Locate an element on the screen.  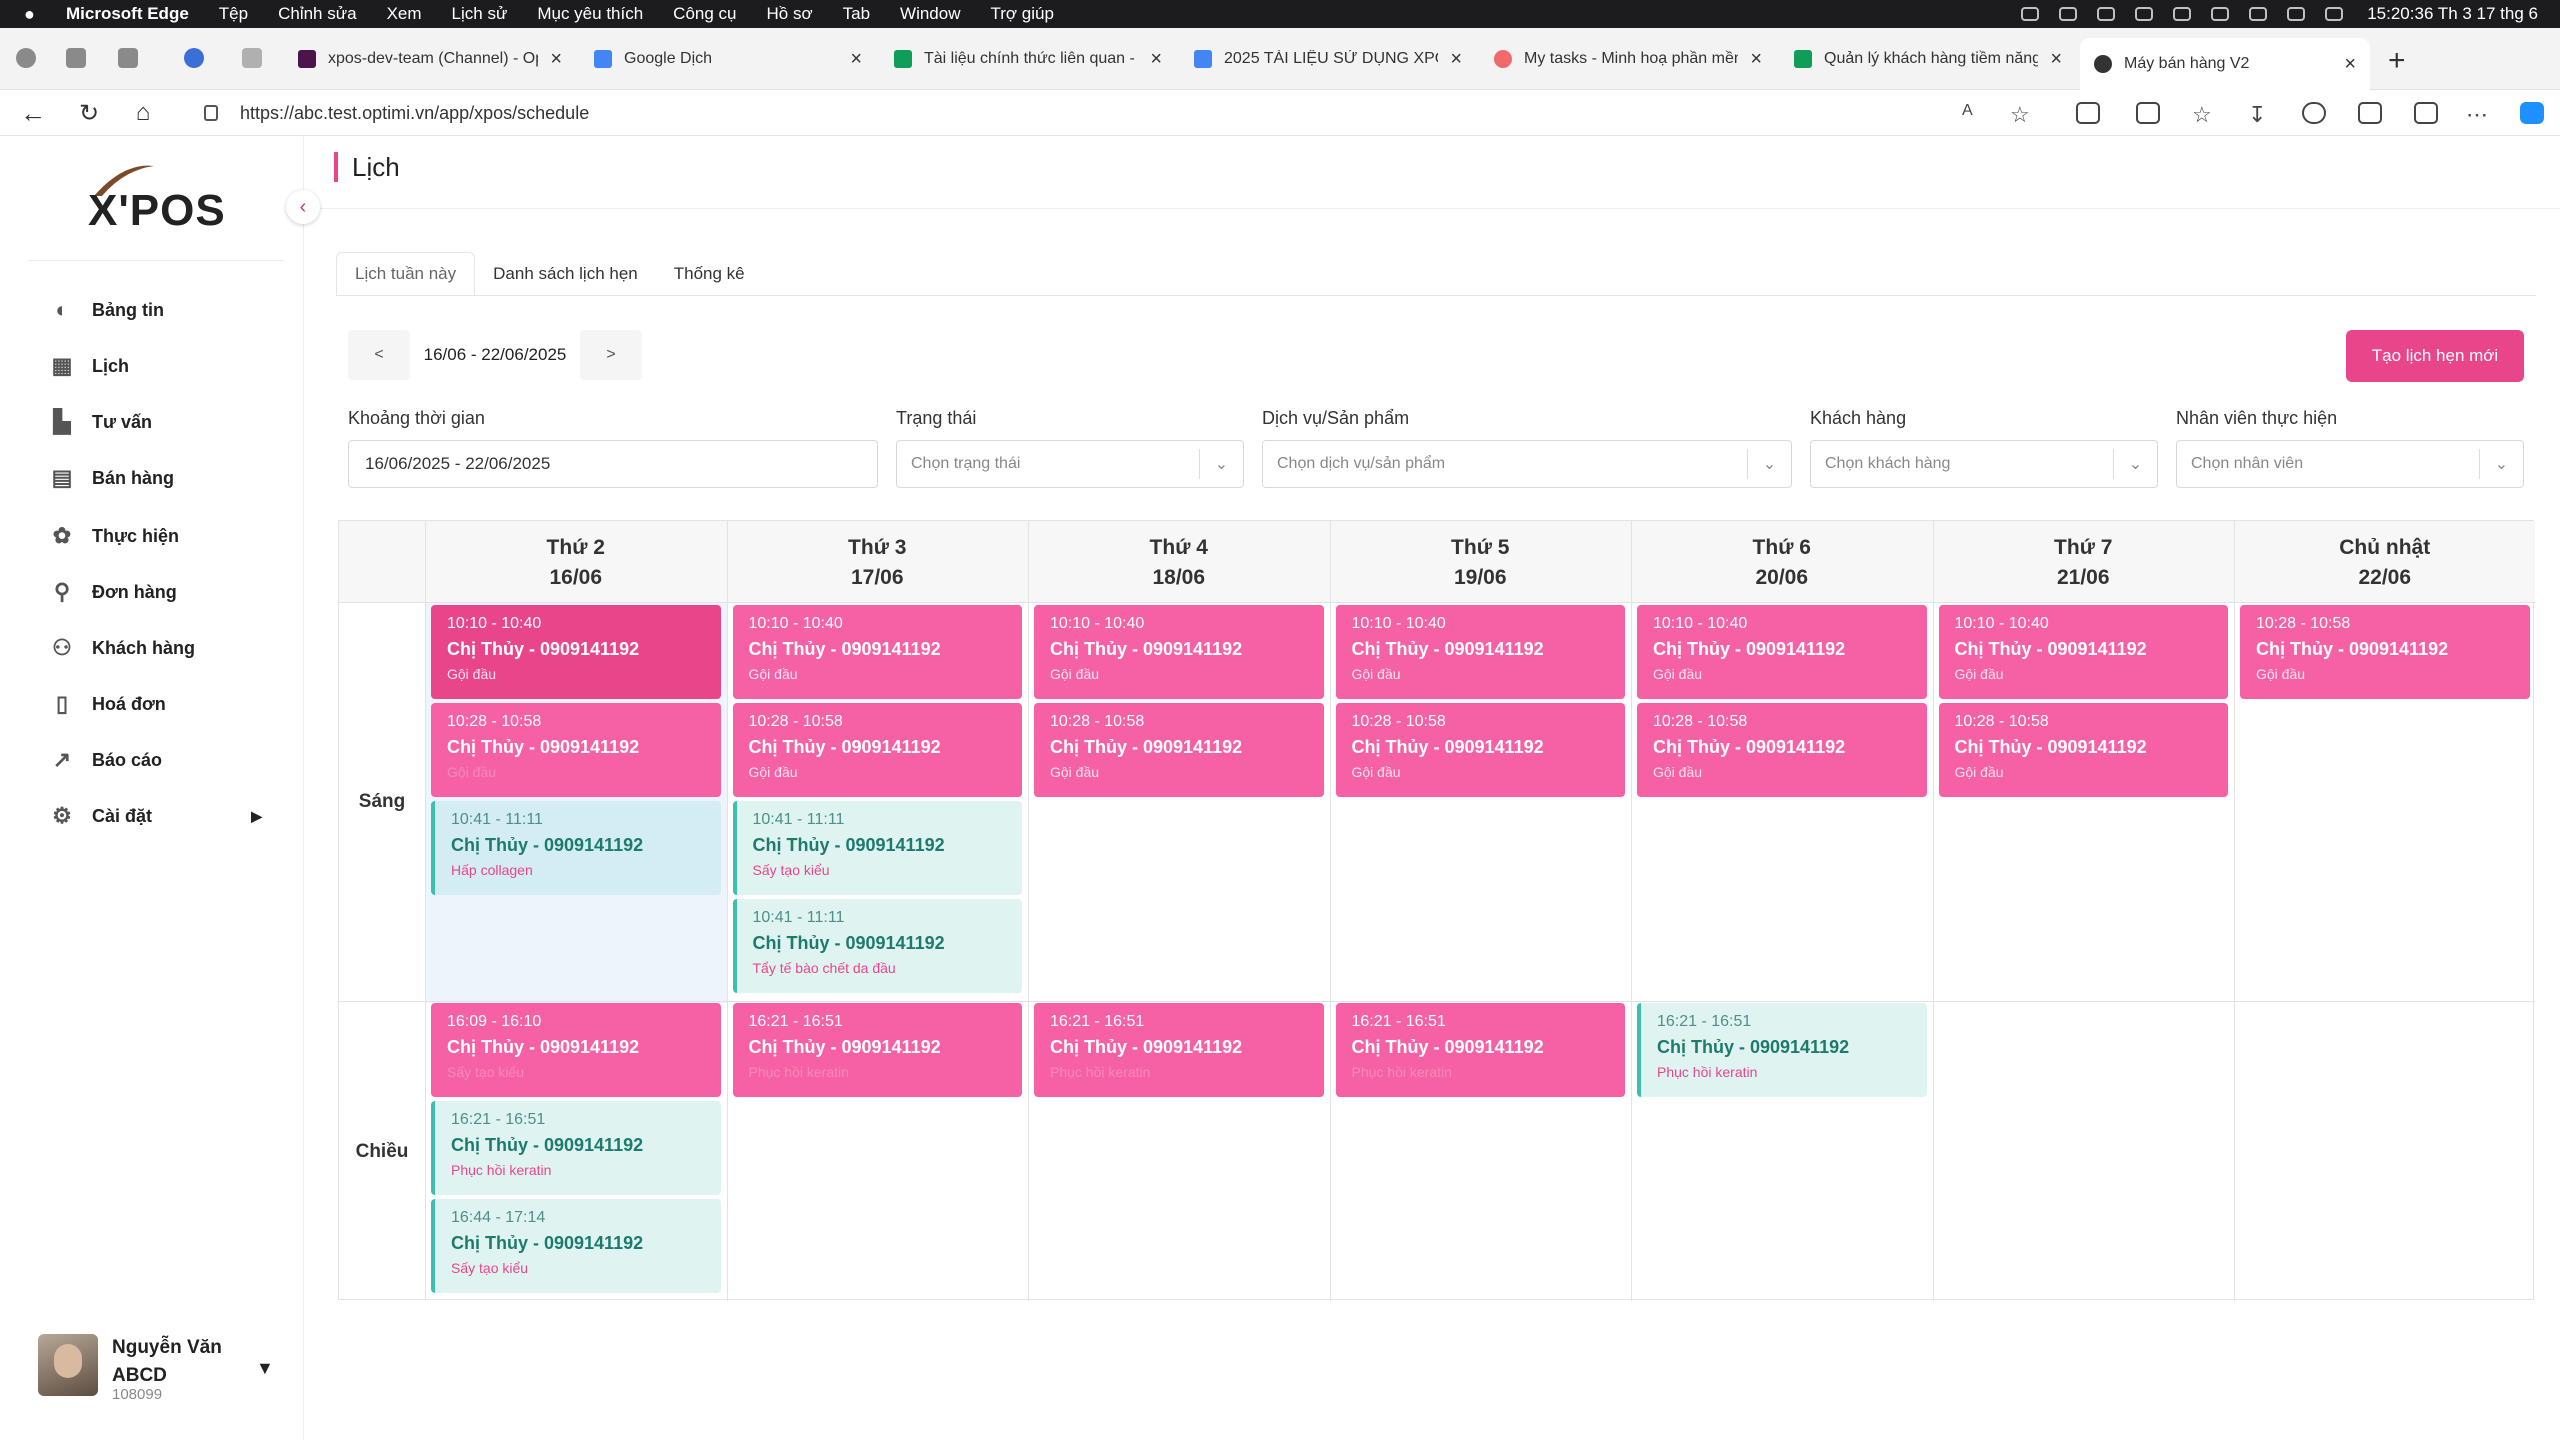
apple-icon: ● is located at coordinates (36, 14).